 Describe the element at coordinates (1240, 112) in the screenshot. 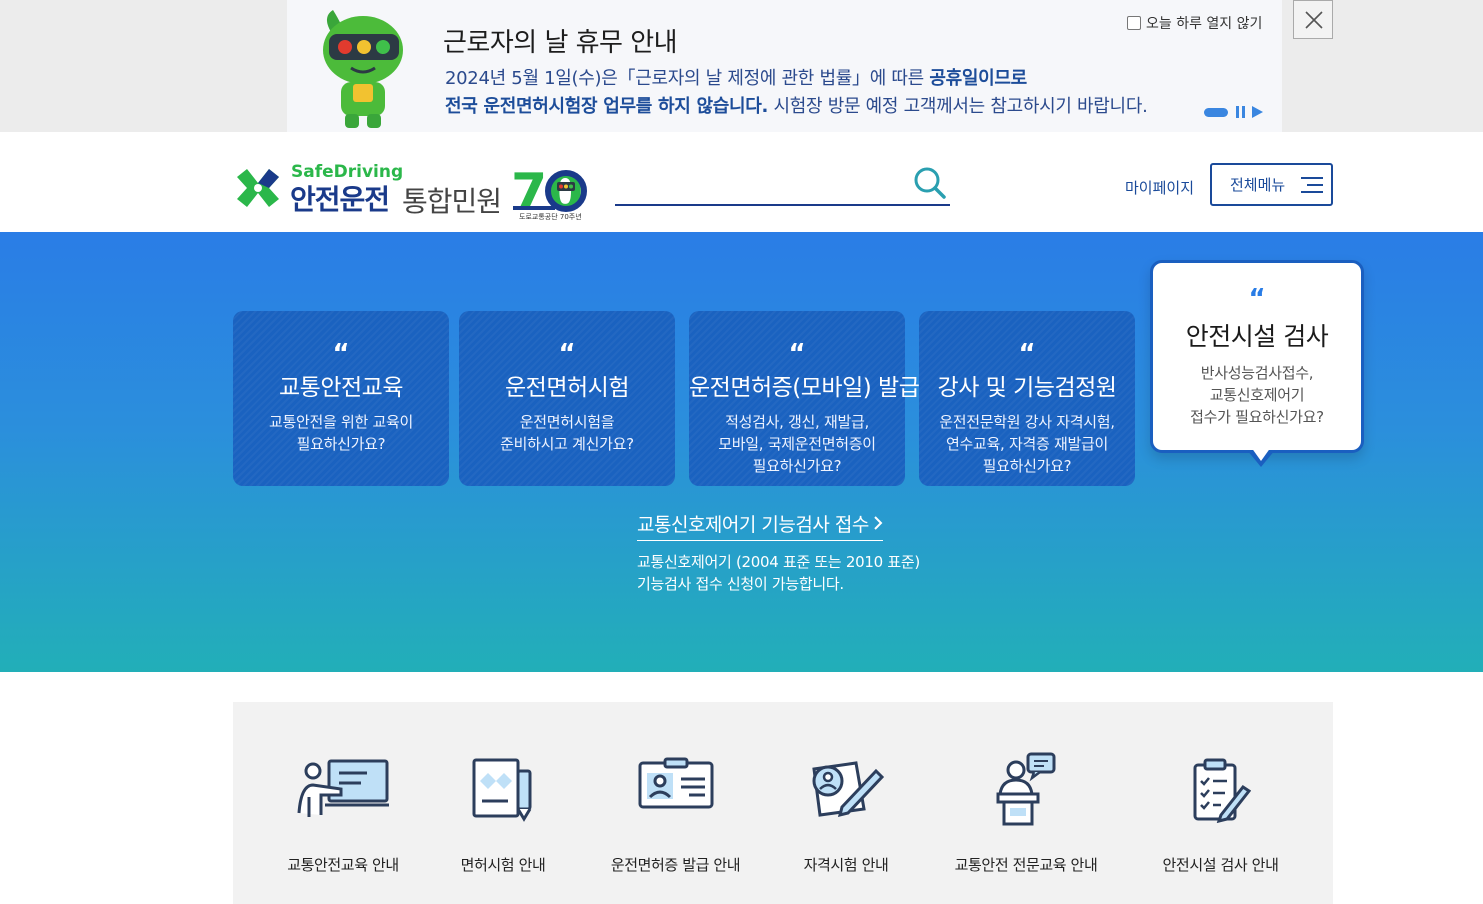

I see `pause-icon` at that location.